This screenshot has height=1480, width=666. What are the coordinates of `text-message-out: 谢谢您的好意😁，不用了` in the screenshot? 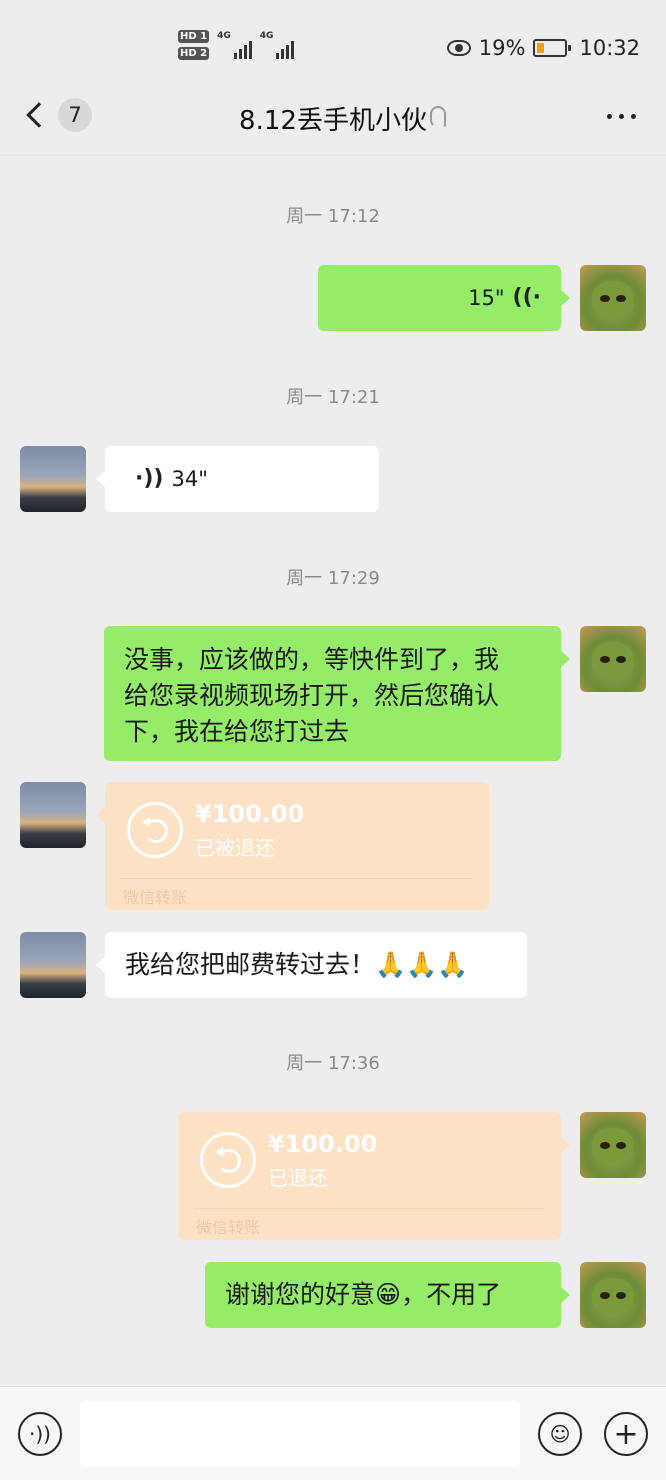 It's located at (387, 1295).